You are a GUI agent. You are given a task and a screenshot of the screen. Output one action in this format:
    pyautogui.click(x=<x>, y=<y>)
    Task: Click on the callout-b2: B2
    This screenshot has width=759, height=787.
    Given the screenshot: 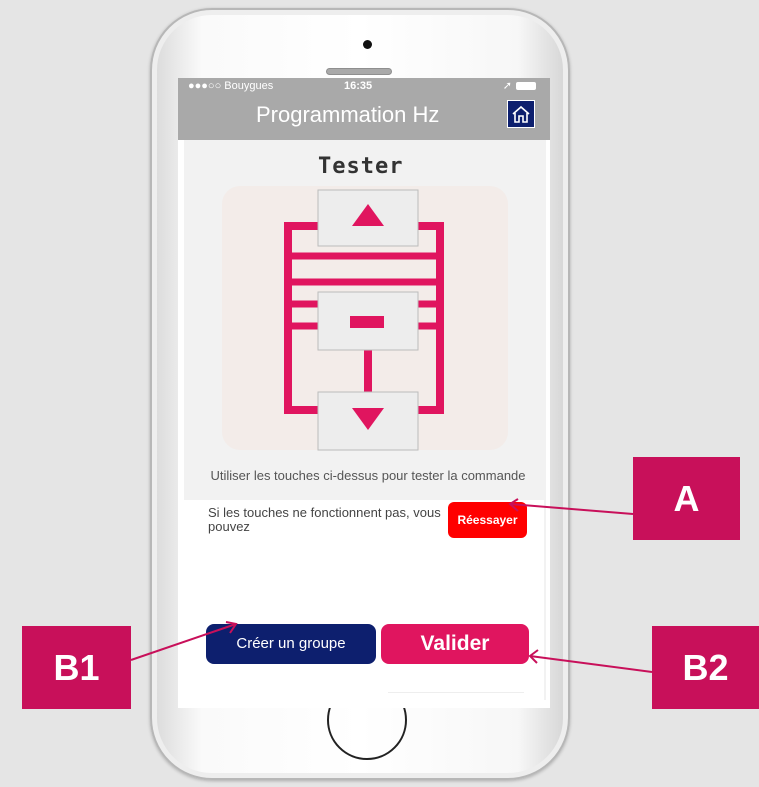 What is the action you would take?
    pyautogui.click(x=705, y=667)
    